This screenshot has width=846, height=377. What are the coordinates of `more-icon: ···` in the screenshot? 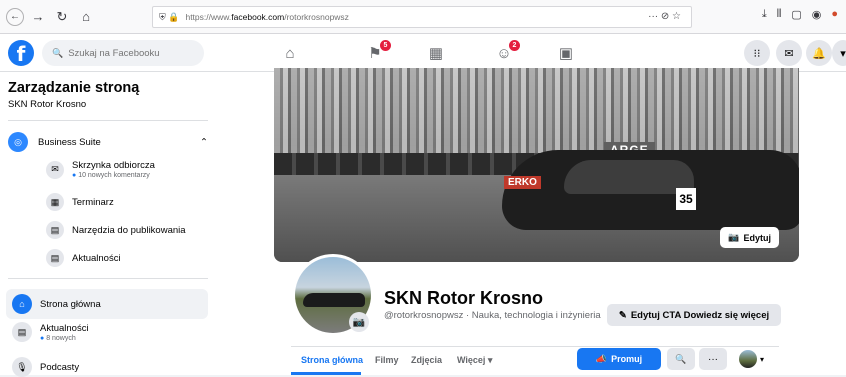 It's located at (713, 359).